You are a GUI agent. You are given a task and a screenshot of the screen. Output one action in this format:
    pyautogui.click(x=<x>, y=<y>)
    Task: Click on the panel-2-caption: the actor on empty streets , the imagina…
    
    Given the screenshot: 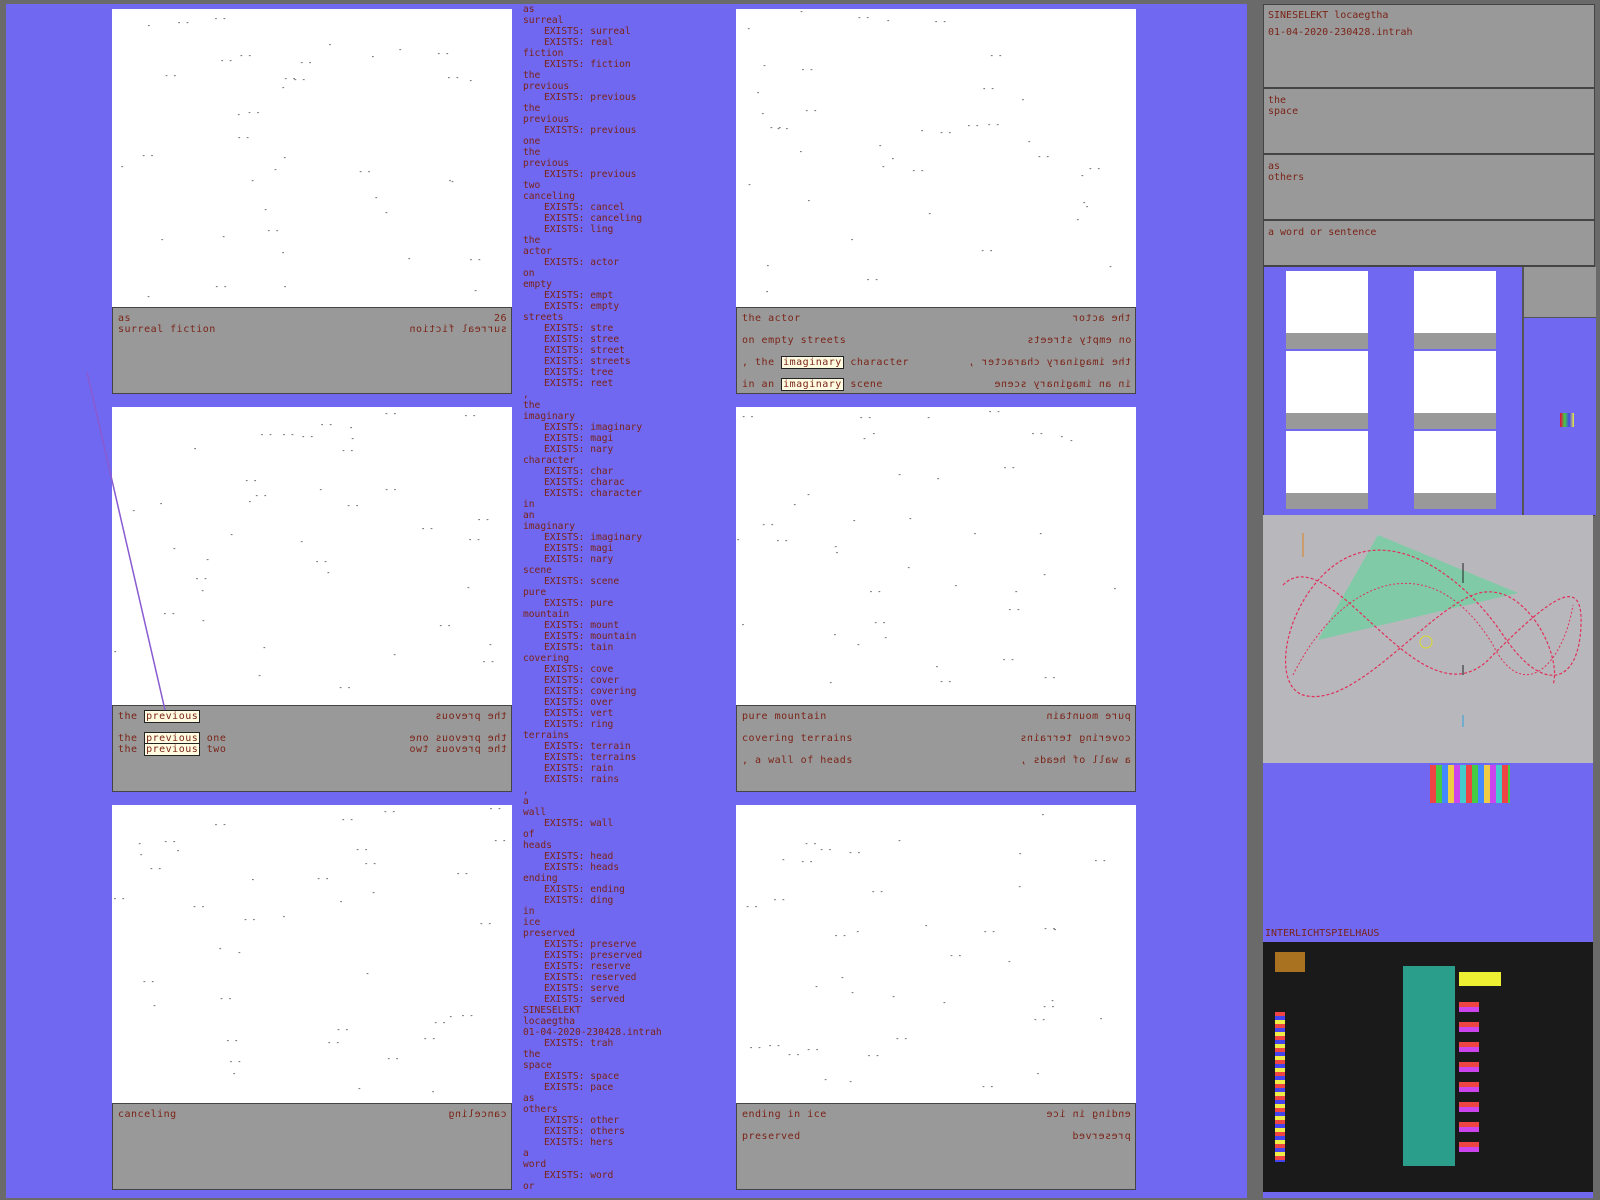 What is the action you would take?
    pyautogui.click(x=936, y=350)
    